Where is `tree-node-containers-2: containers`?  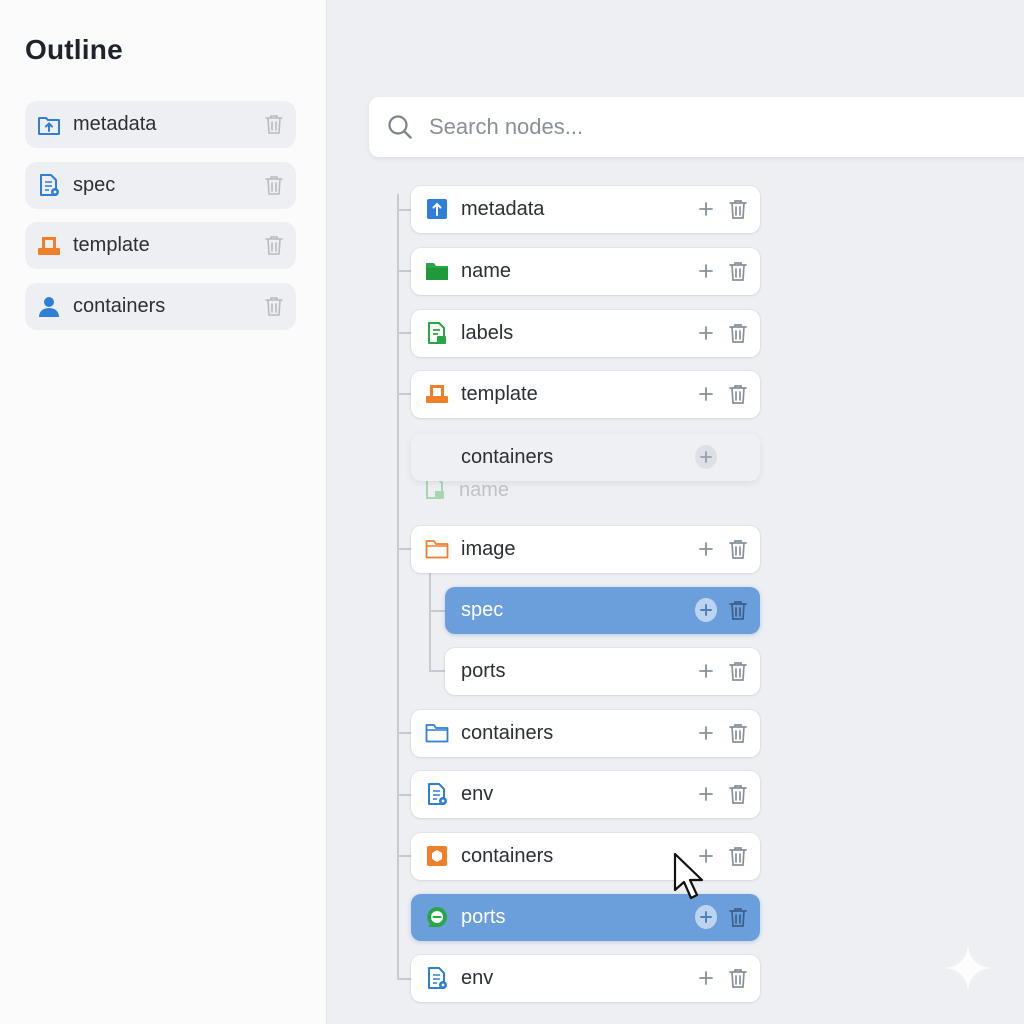 tree-node-containers-2: containers is located at coordinates (585, 856).